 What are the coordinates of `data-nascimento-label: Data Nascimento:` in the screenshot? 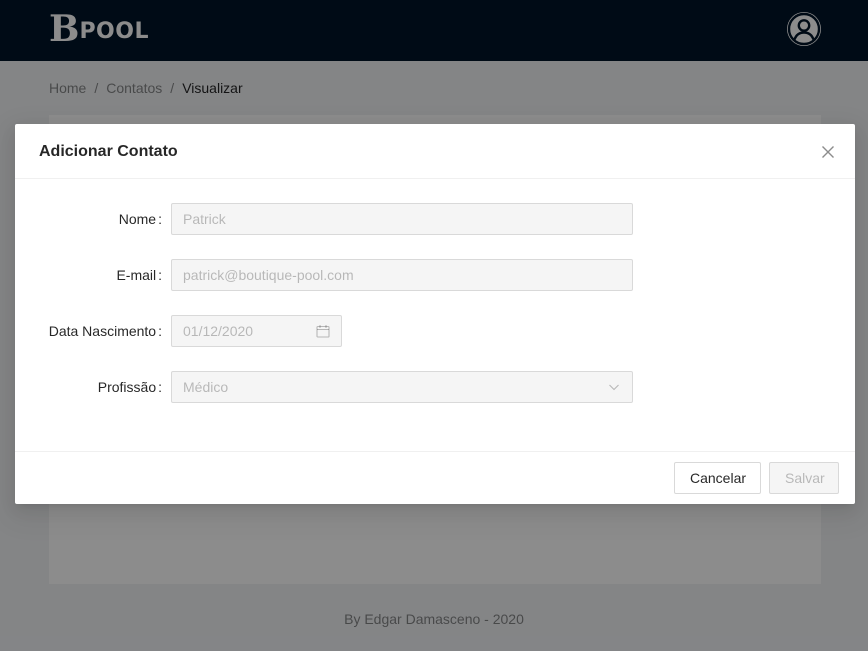 It's located at (105, 331).